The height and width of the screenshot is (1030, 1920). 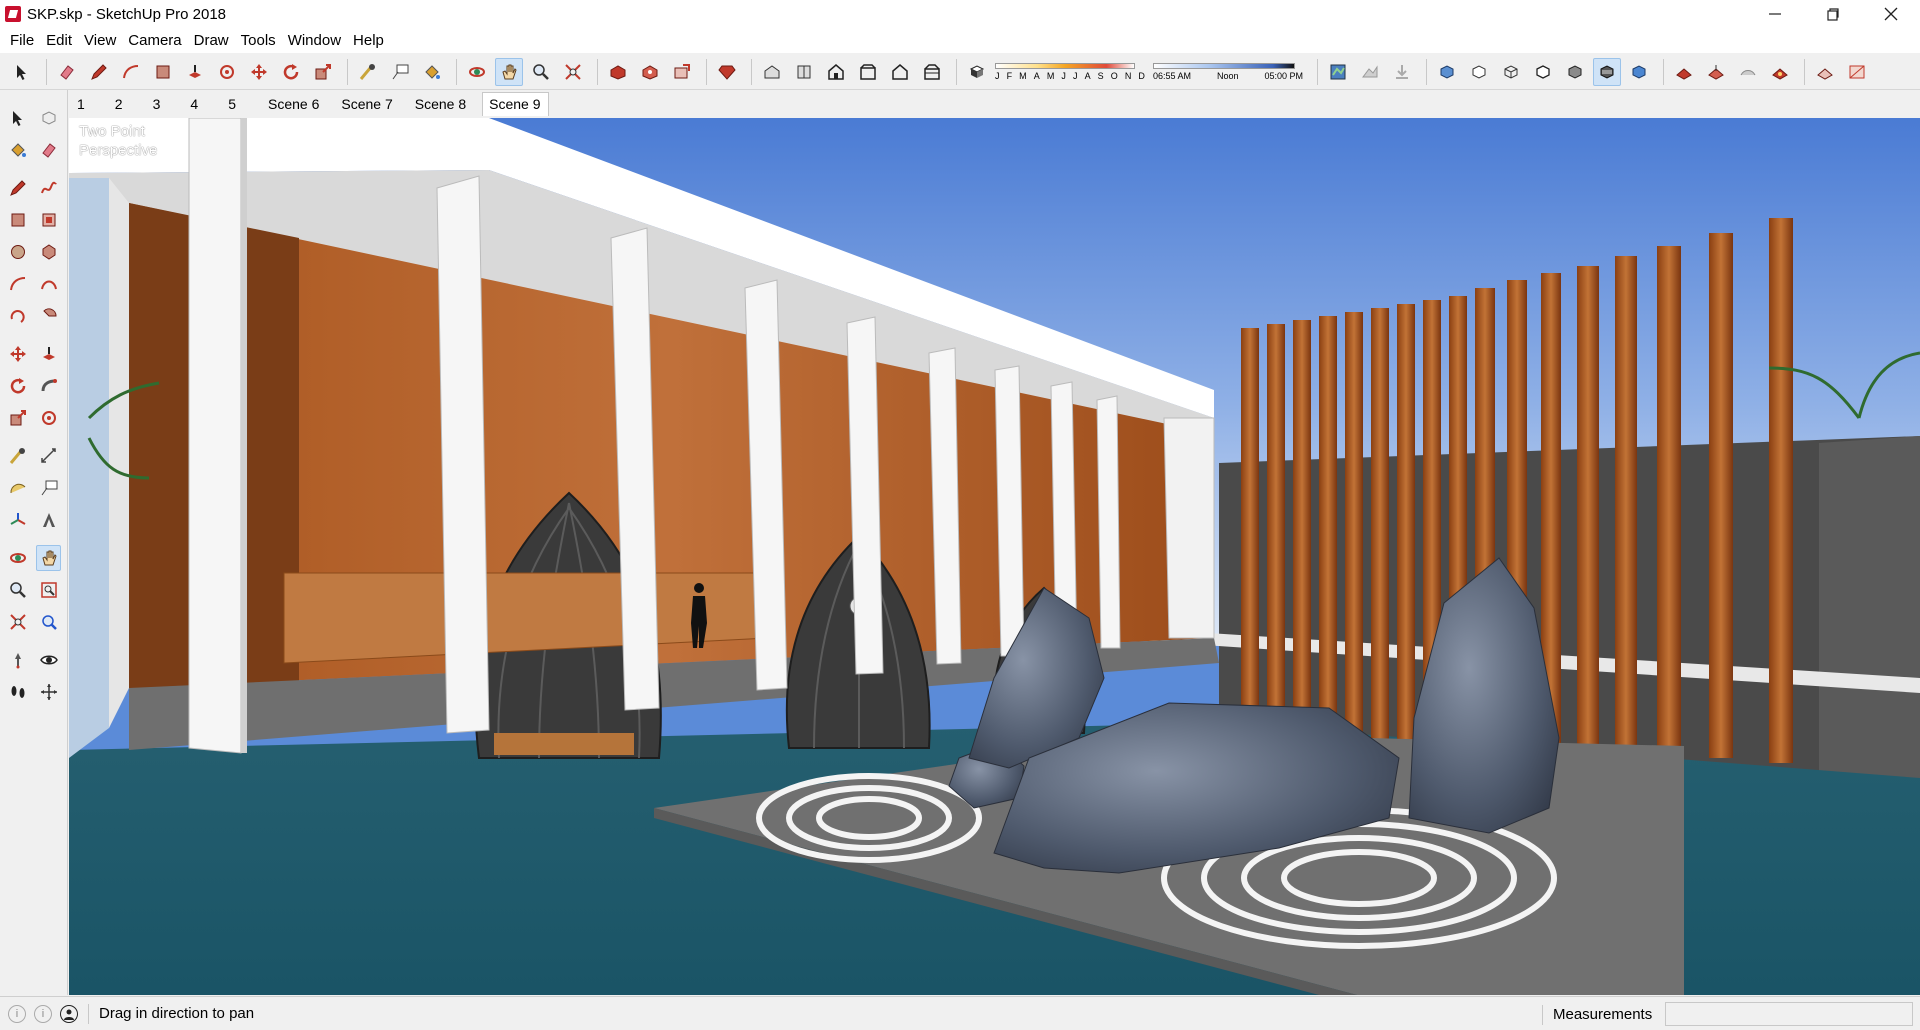 What do you see at coordinates (18, 118) in the screenshot?
I see `lp-select-button` at bounding box center [18, 118].